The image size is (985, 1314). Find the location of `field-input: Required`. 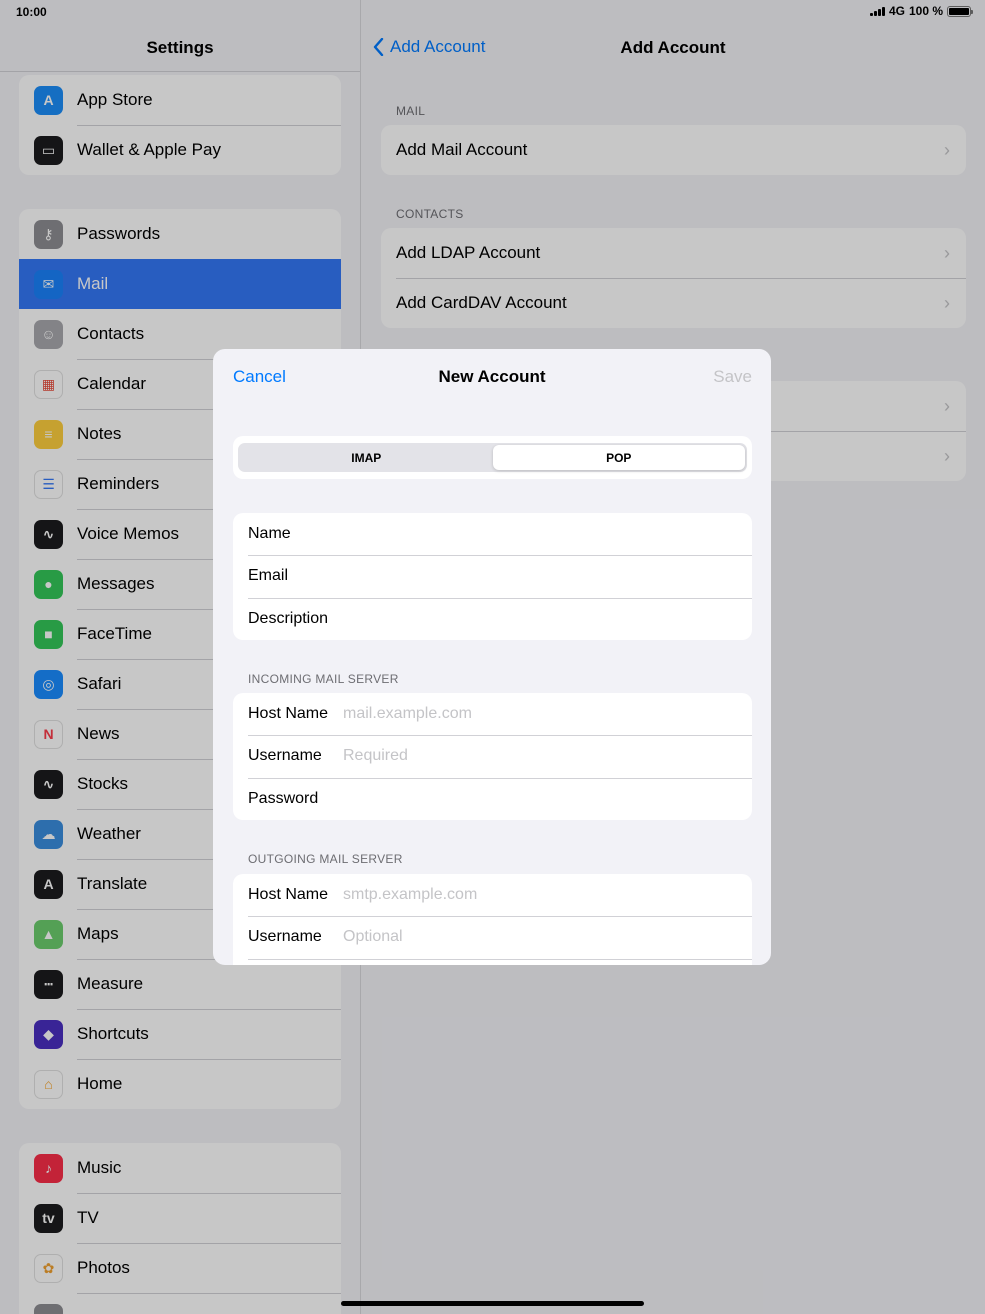

field-input: Required is located at coordinates (375, 756).